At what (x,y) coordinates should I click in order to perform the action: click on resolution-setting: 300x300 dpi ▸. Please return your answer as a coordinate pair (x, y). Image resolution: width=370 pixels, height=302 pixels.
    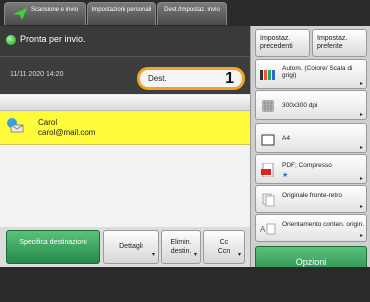
    Looking at the image, I should click on (311, 105).